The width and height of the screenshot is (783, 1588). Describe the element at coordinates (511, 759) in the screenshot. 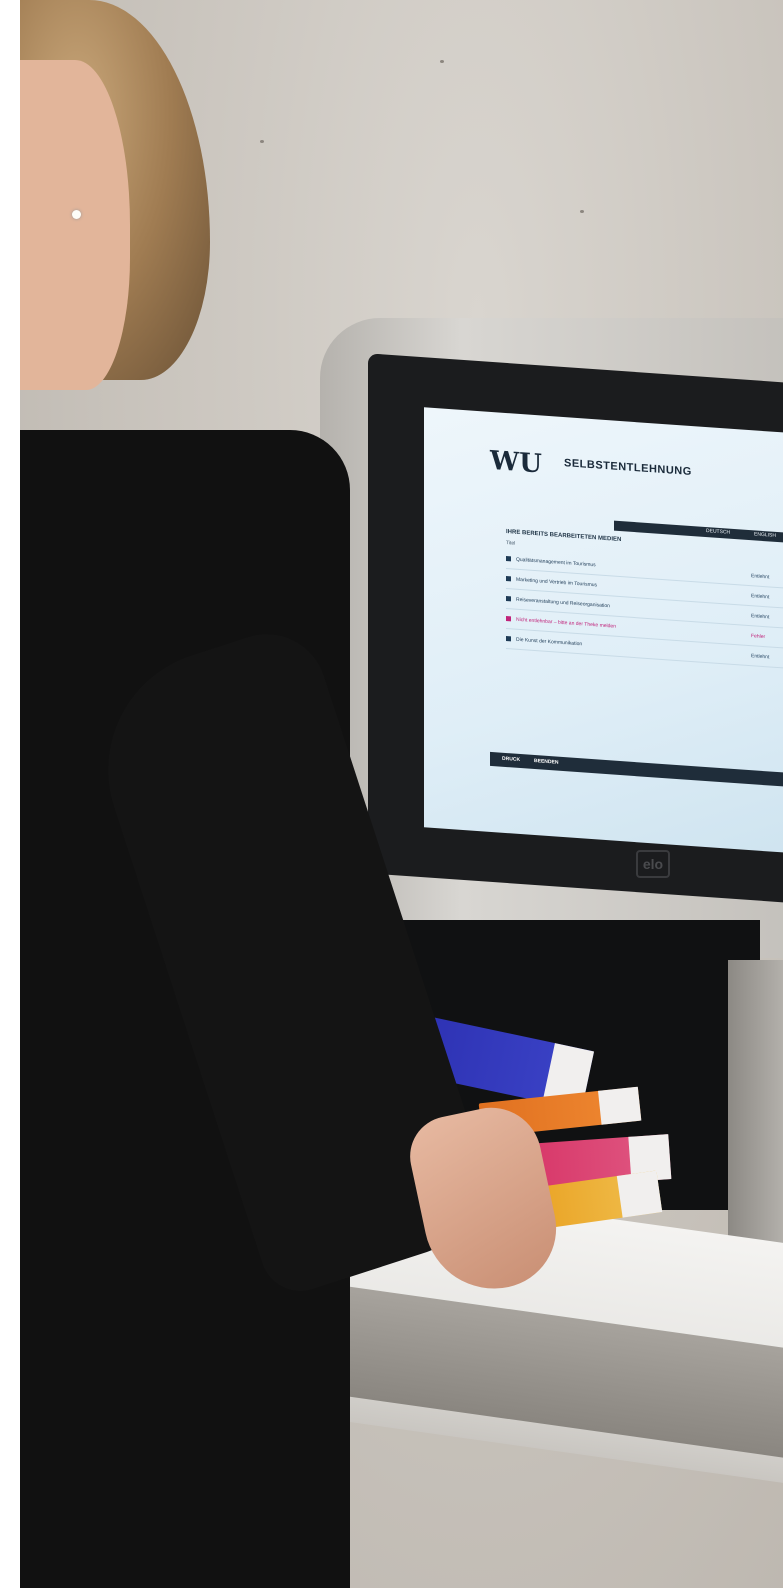

I see `print-button: DRUCK` at that location.